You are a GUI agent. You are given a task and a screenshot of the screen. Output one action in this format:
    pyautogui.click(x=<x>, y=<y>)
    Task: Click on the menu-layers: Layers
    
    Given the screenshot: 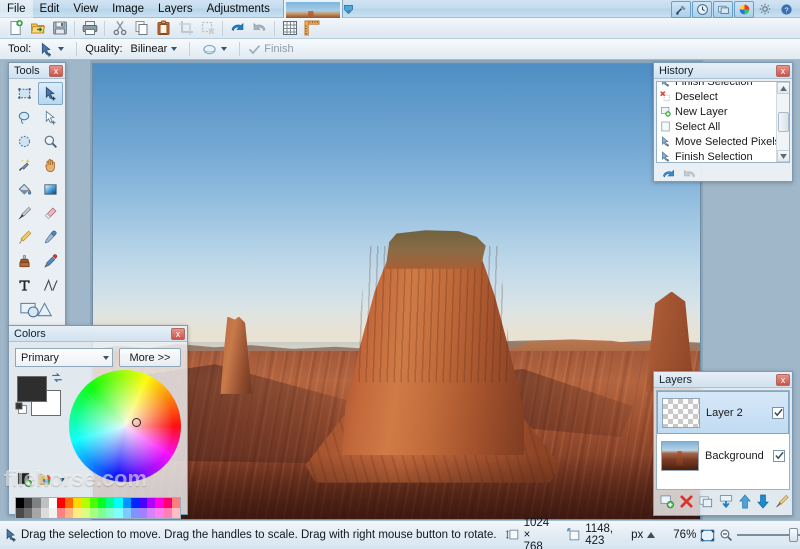 What is the action you would take?
    pyautogui.click(x=175, y=9)
    